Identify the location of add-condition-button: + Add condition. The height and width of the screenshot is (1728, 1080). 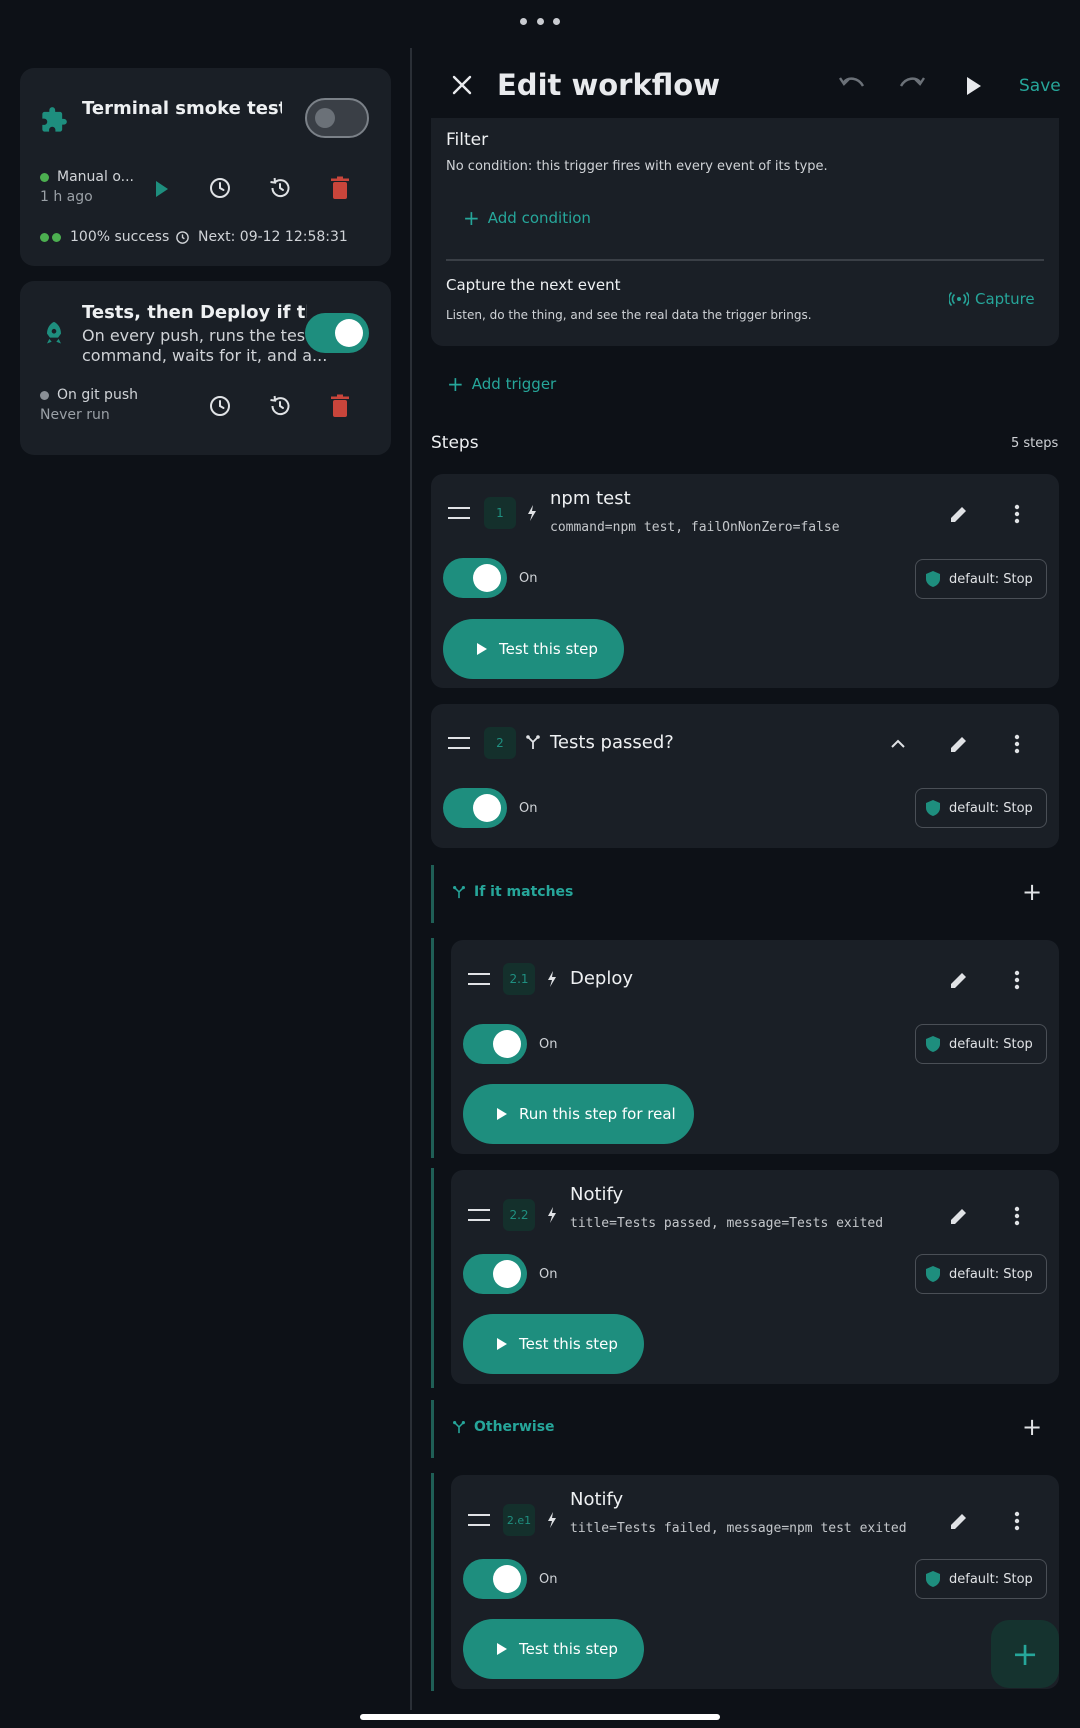
(527, 218).